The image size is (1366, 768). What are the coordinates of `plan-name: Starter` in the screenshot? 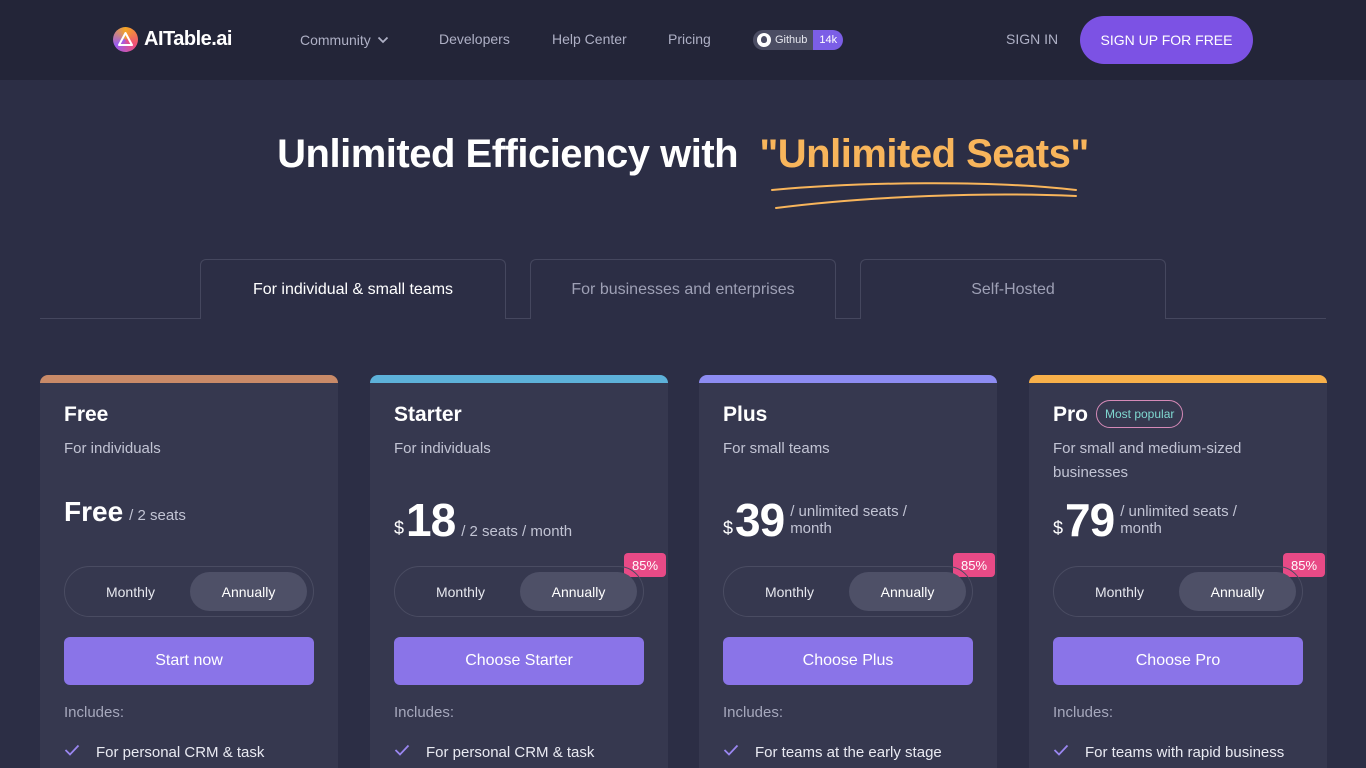 It's located at (428, 414).